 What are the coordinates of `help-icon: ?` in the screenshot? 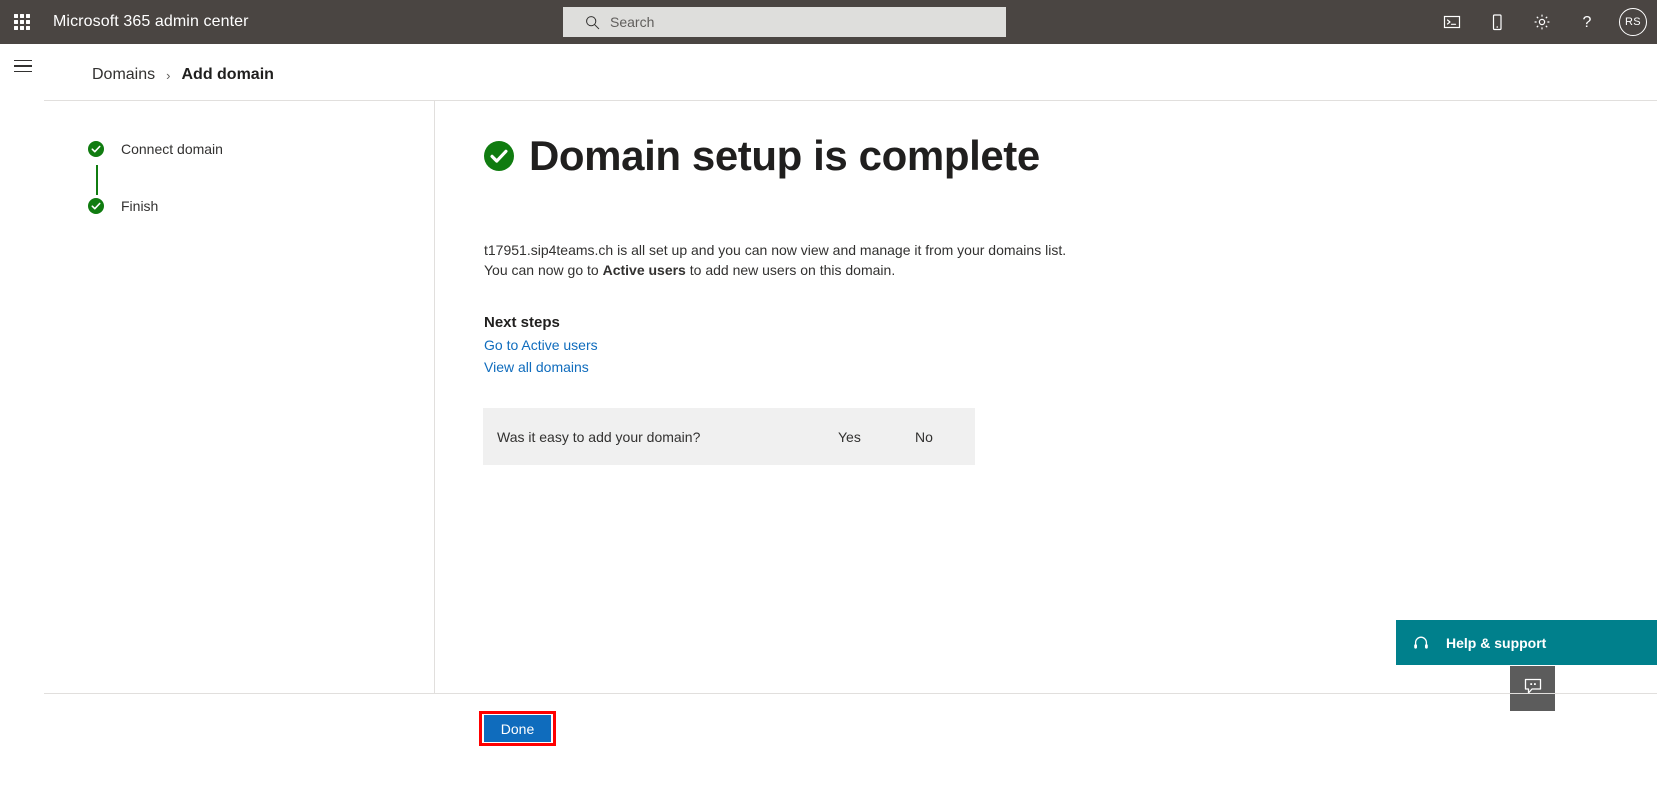 It's located at (1586, 22).